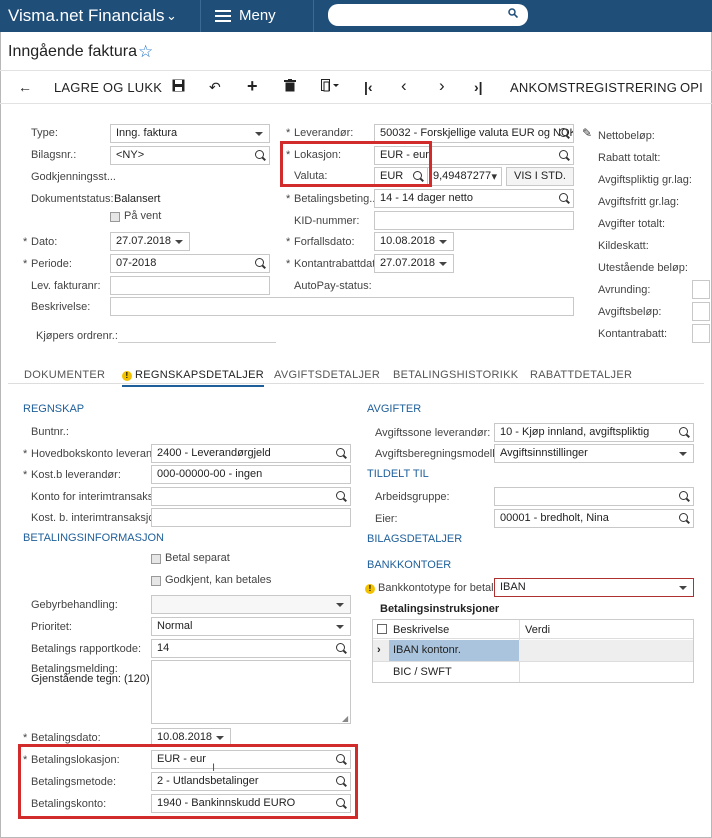 The height and width of the screenshot is (838, 712). Describe the element at coordinates (632, 224) in the screenshot. I see `summary-label: Avgifter totalt:` at that location.